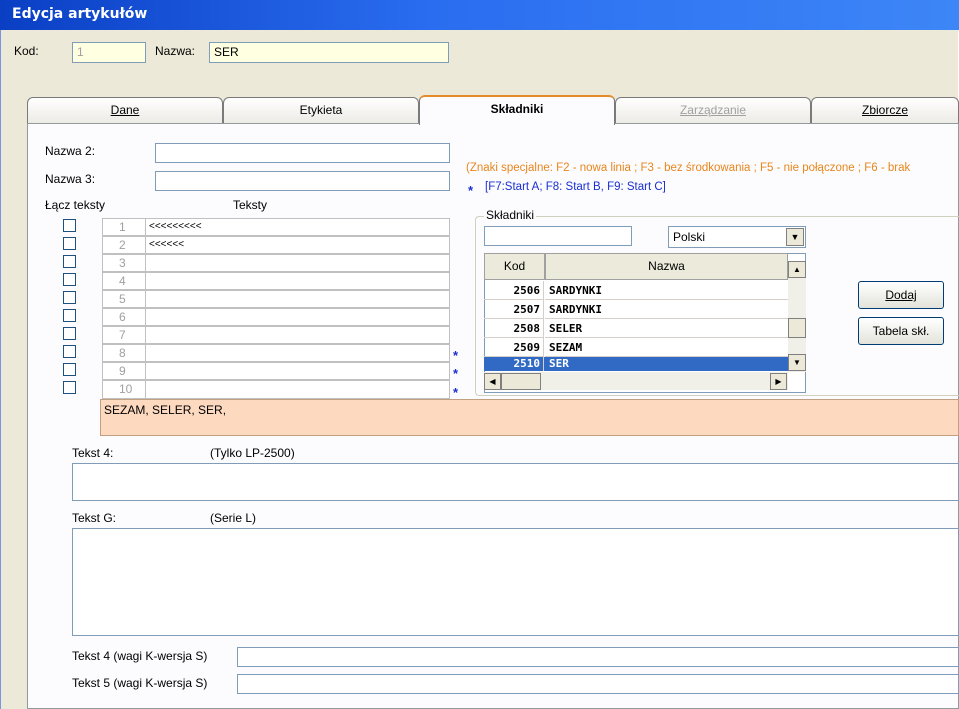 The height and width of the screenshot is (709, 959). I want to click on tab-label: Składniki, so click(517, 109).